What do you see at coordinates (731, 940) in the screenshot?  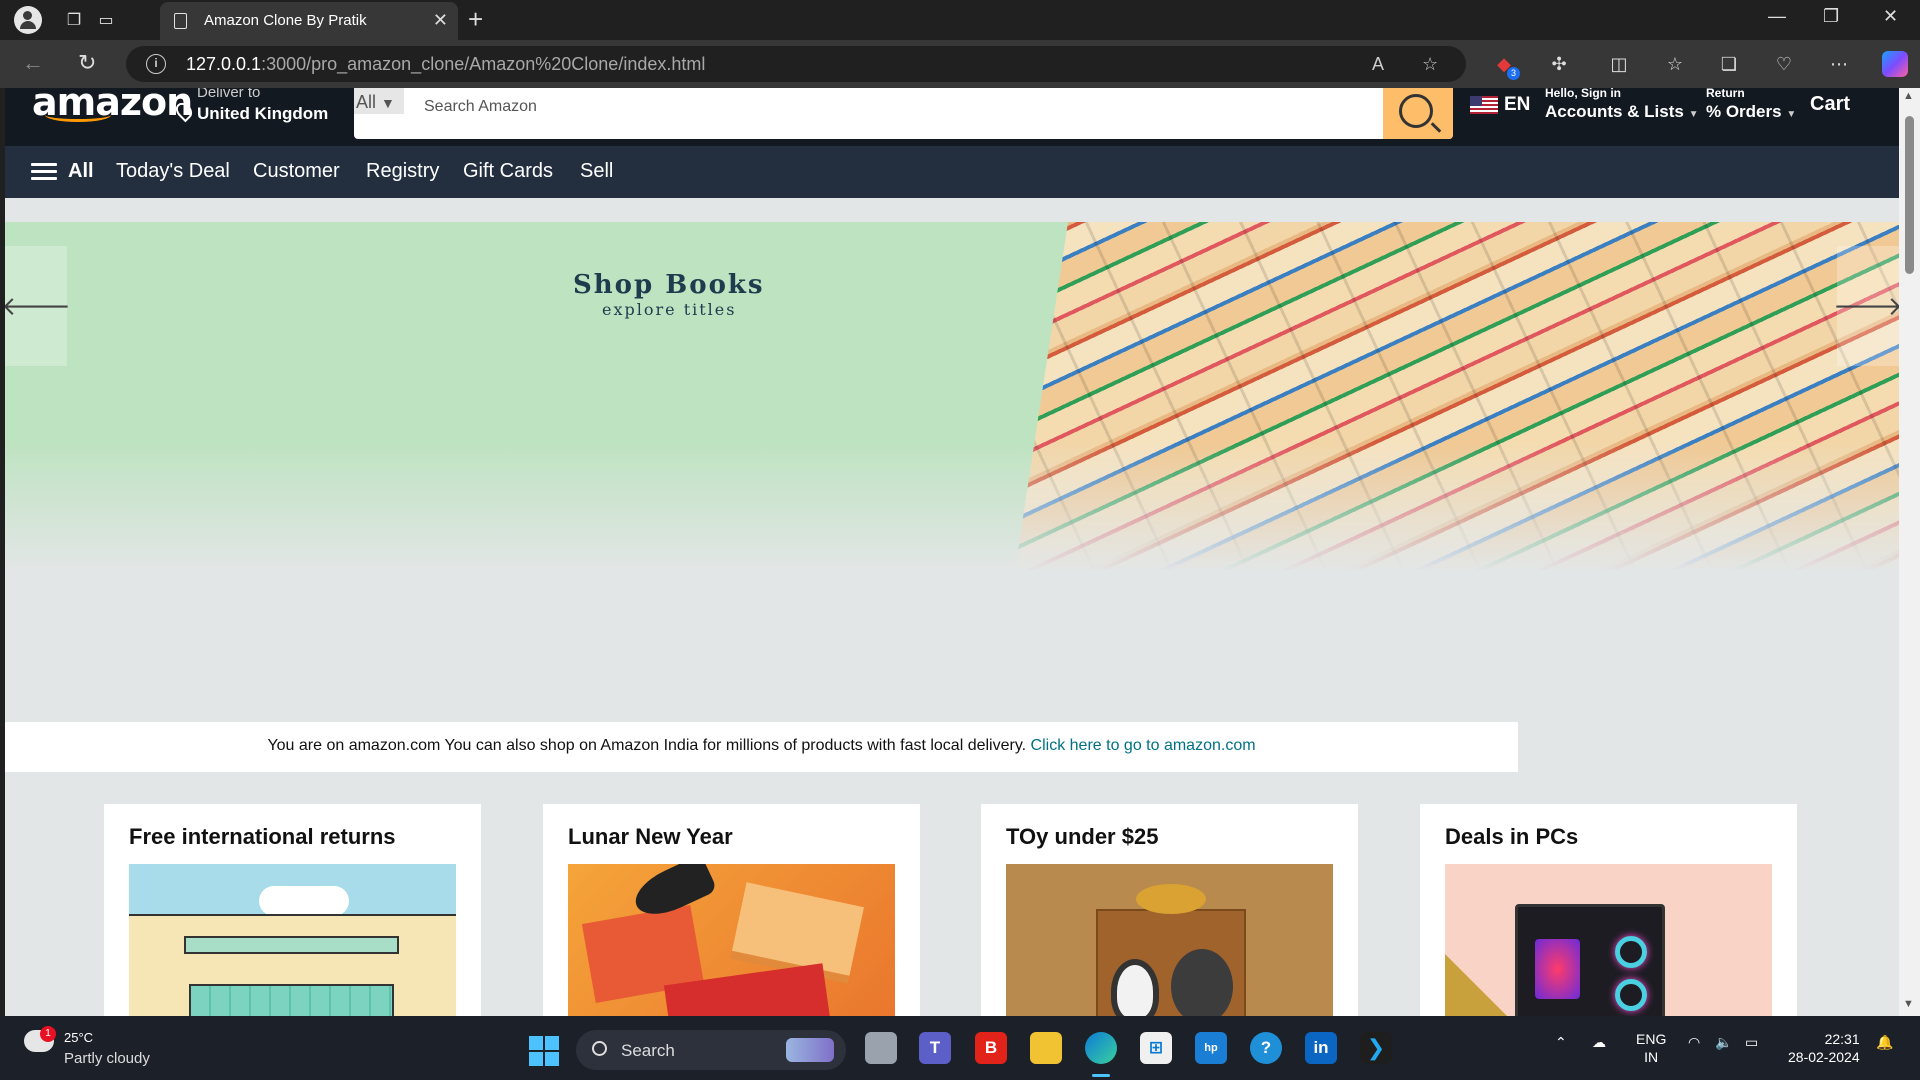 I see `card-image-gifts` at bounding box center [731, 940].